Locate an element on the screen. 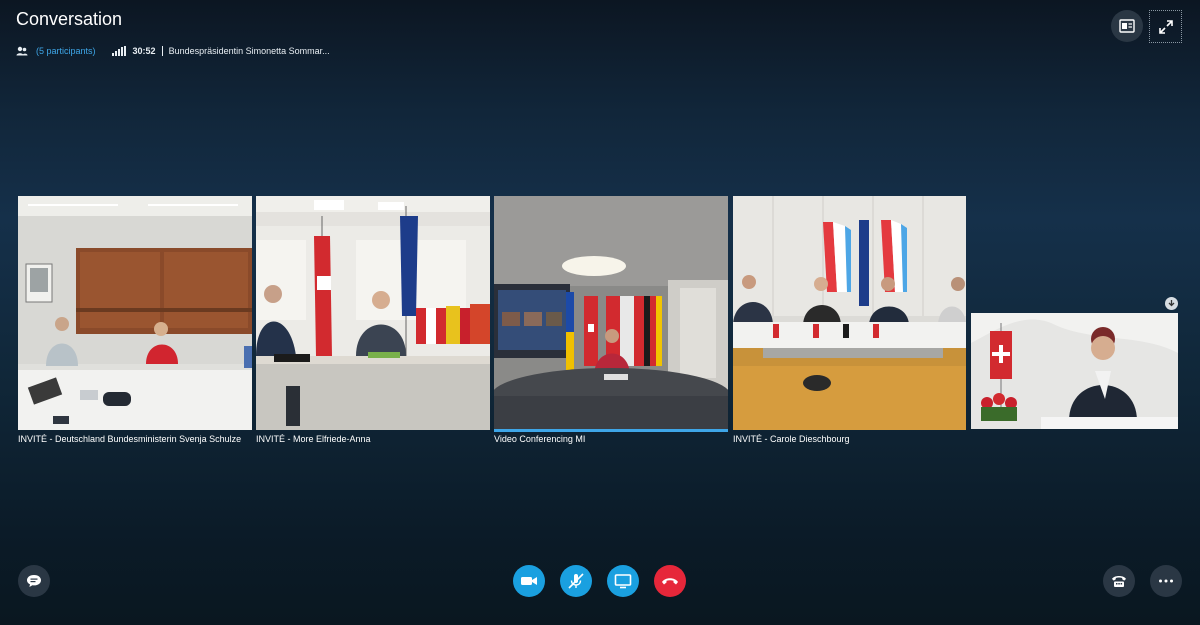  dial-pad-icon is located at coordinates (1119, 581).